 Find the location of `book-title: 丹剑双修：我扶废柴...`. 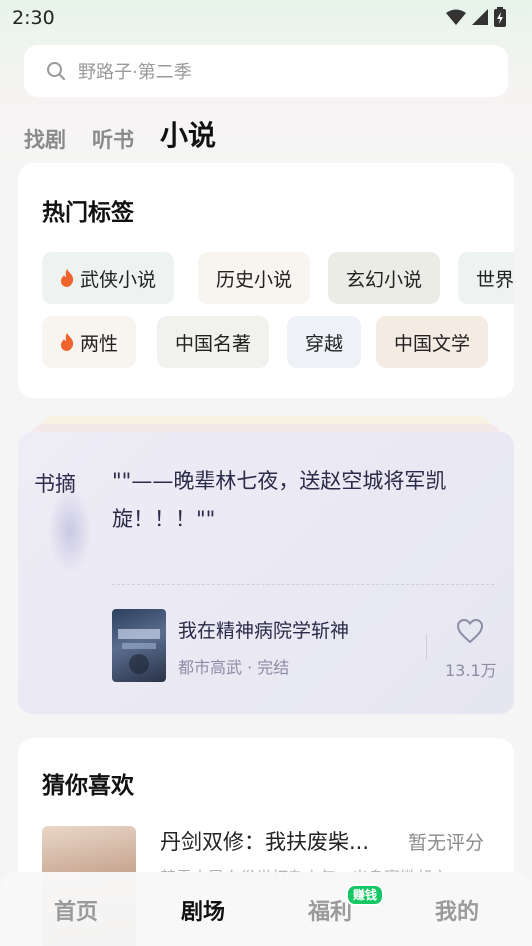

book-title: 丹剑双修：我扶废柴... is located at coordinates (264, 841).